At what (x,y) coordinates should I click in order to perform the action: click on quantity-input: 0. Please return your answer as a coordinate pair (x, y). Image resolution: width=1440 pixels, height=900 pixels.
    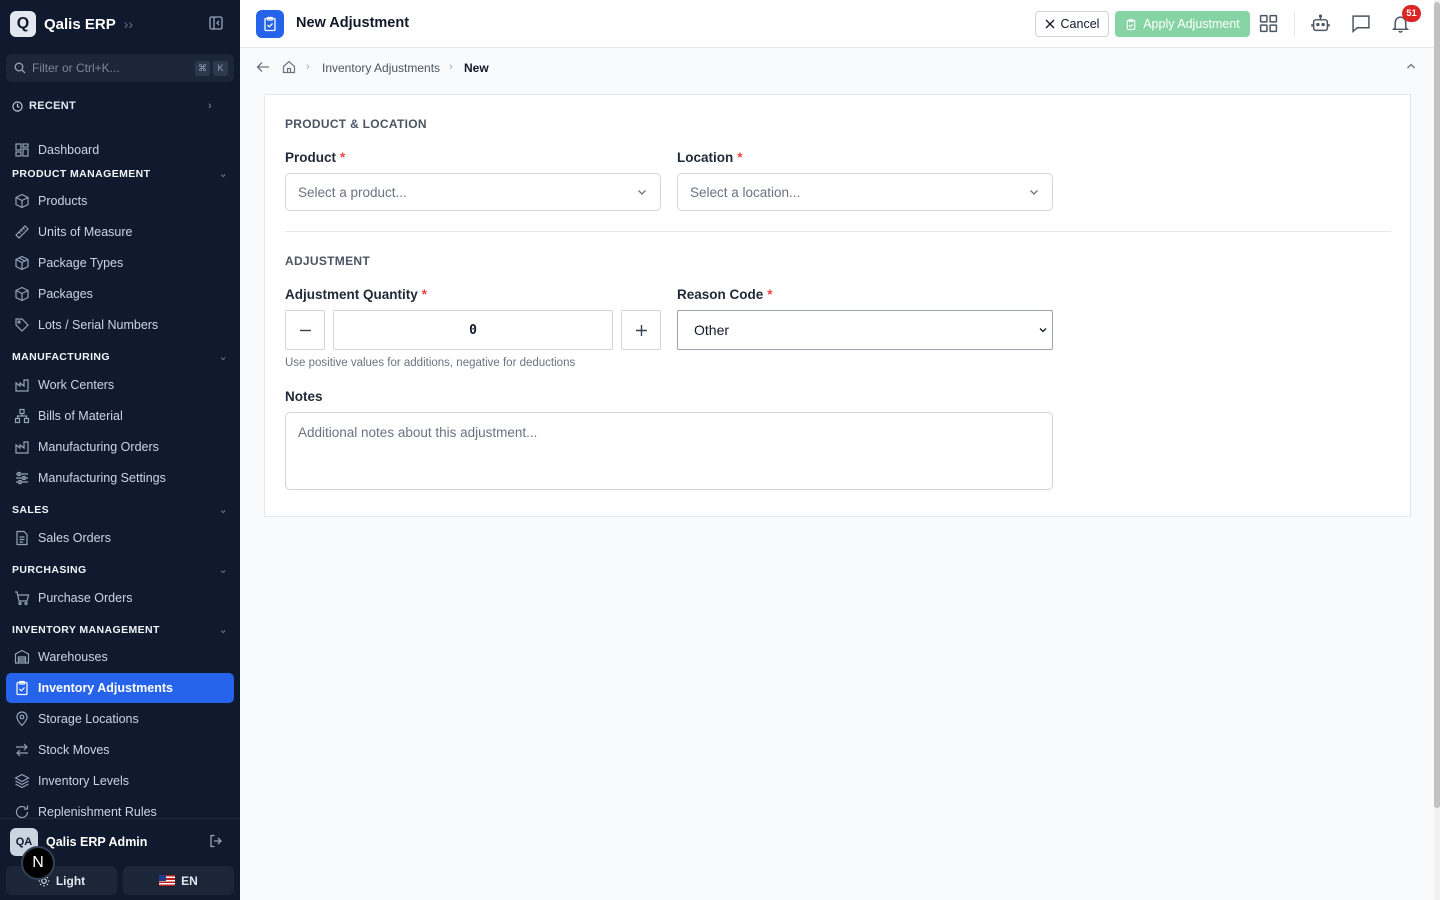
    Looking at the image, I should click on (473, 330).